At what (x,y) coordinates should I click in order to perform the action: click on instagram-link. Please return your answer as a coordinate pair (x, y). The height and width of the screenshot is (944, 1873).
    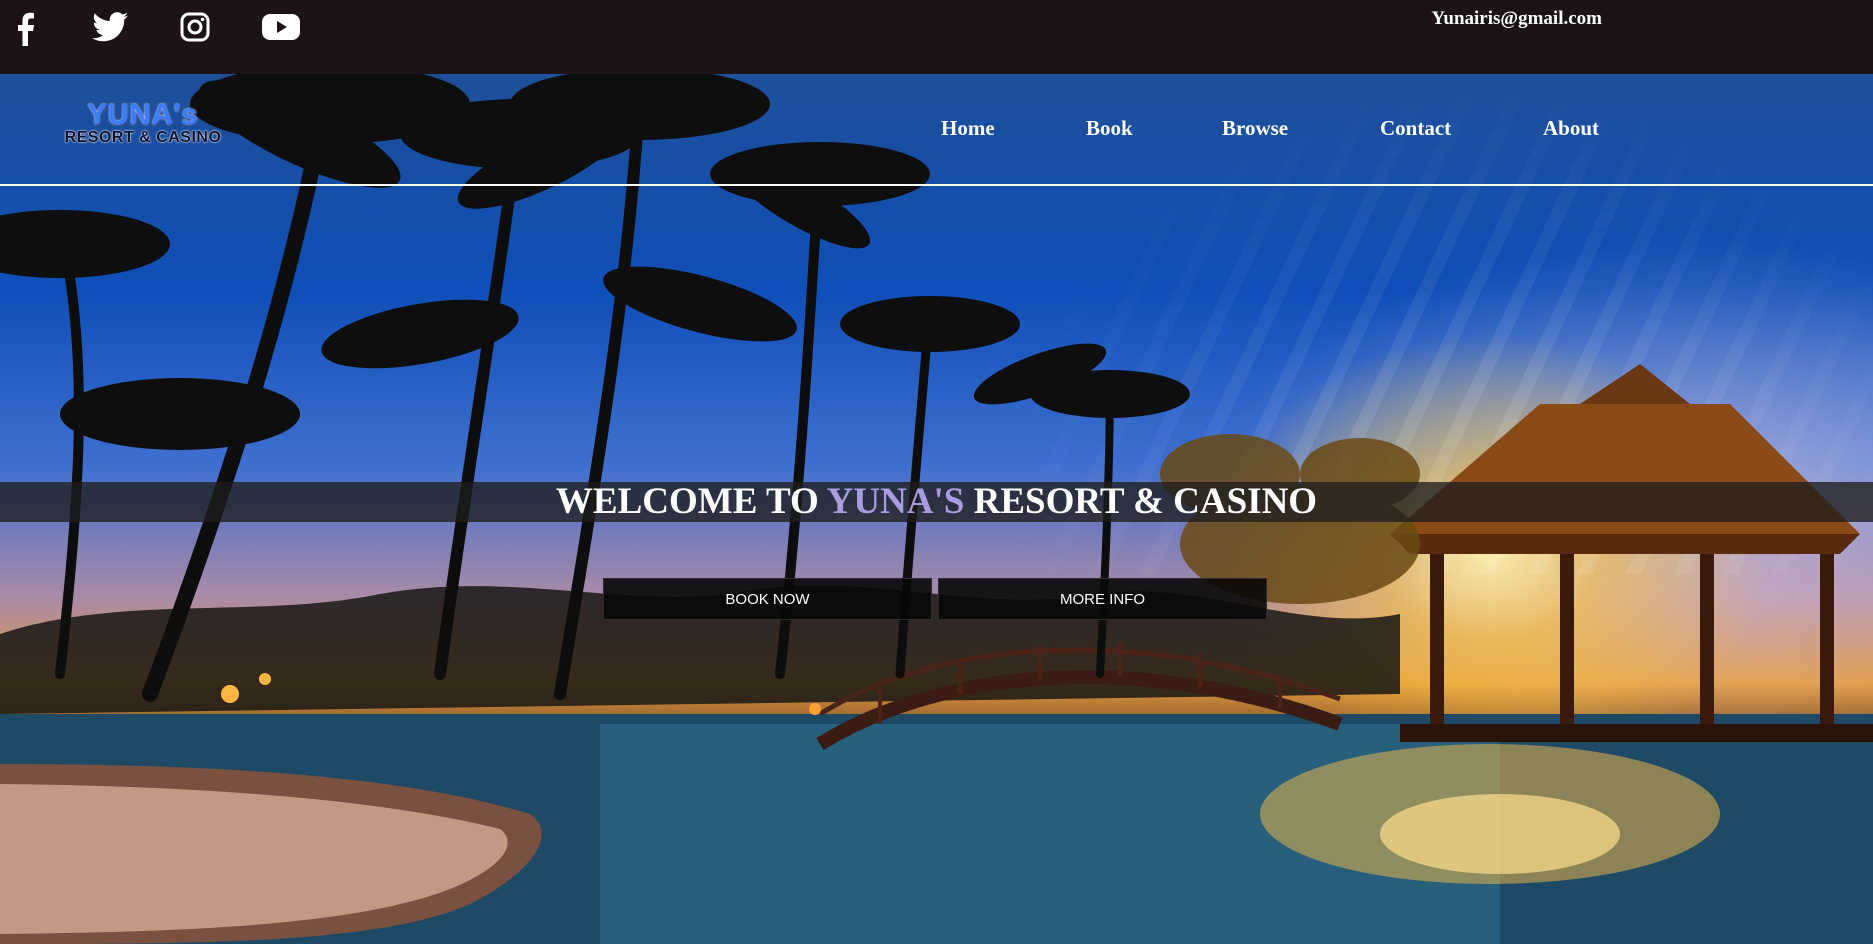
    Looking at the image, I should click on (200, 30).